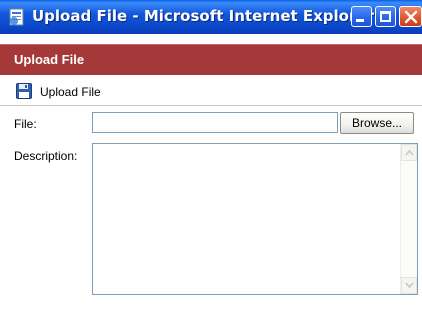 Image resolution: width=422 pixels, height=313 pixels. Describe the element at coordinates (70, 92) in the screenshot. I see `upload-file-label: Upload File` at that location.